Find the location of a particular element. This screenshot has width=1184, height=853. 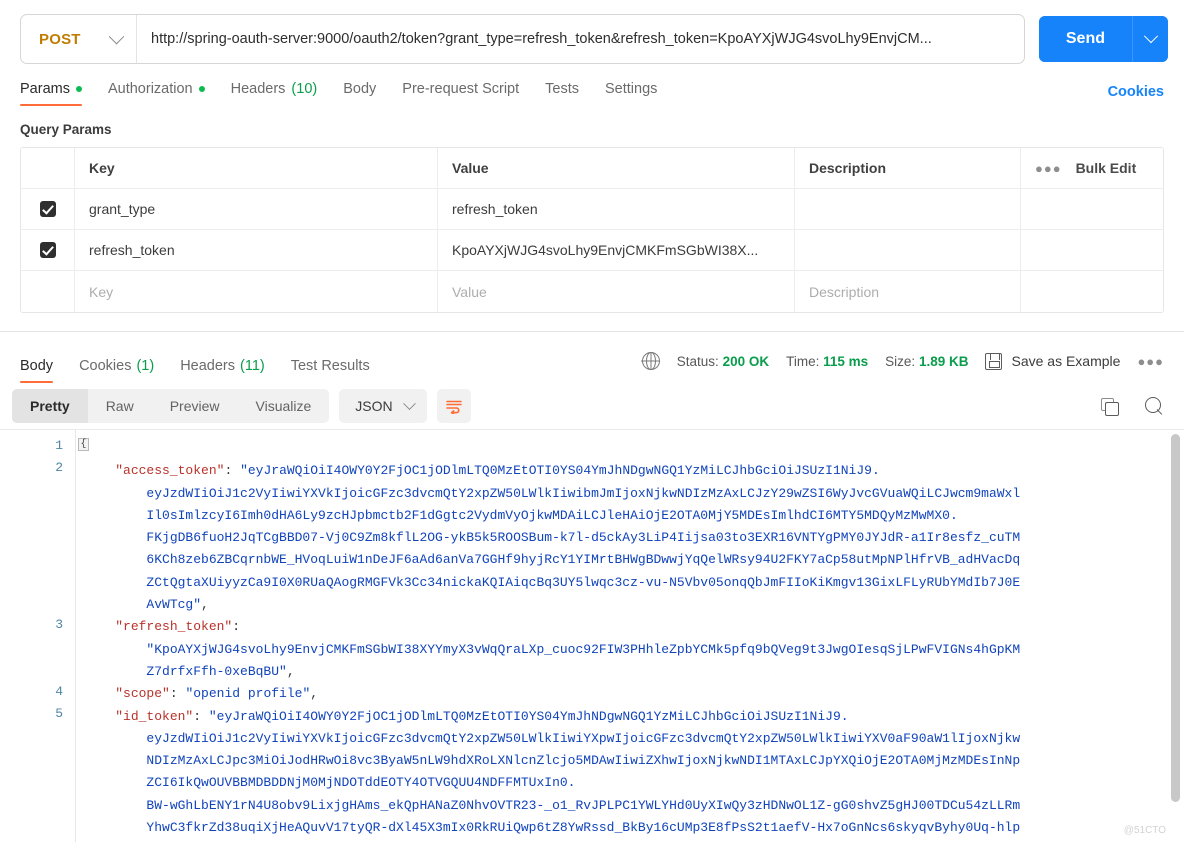

new-value-input: Value is located at coordinates (616, 291).